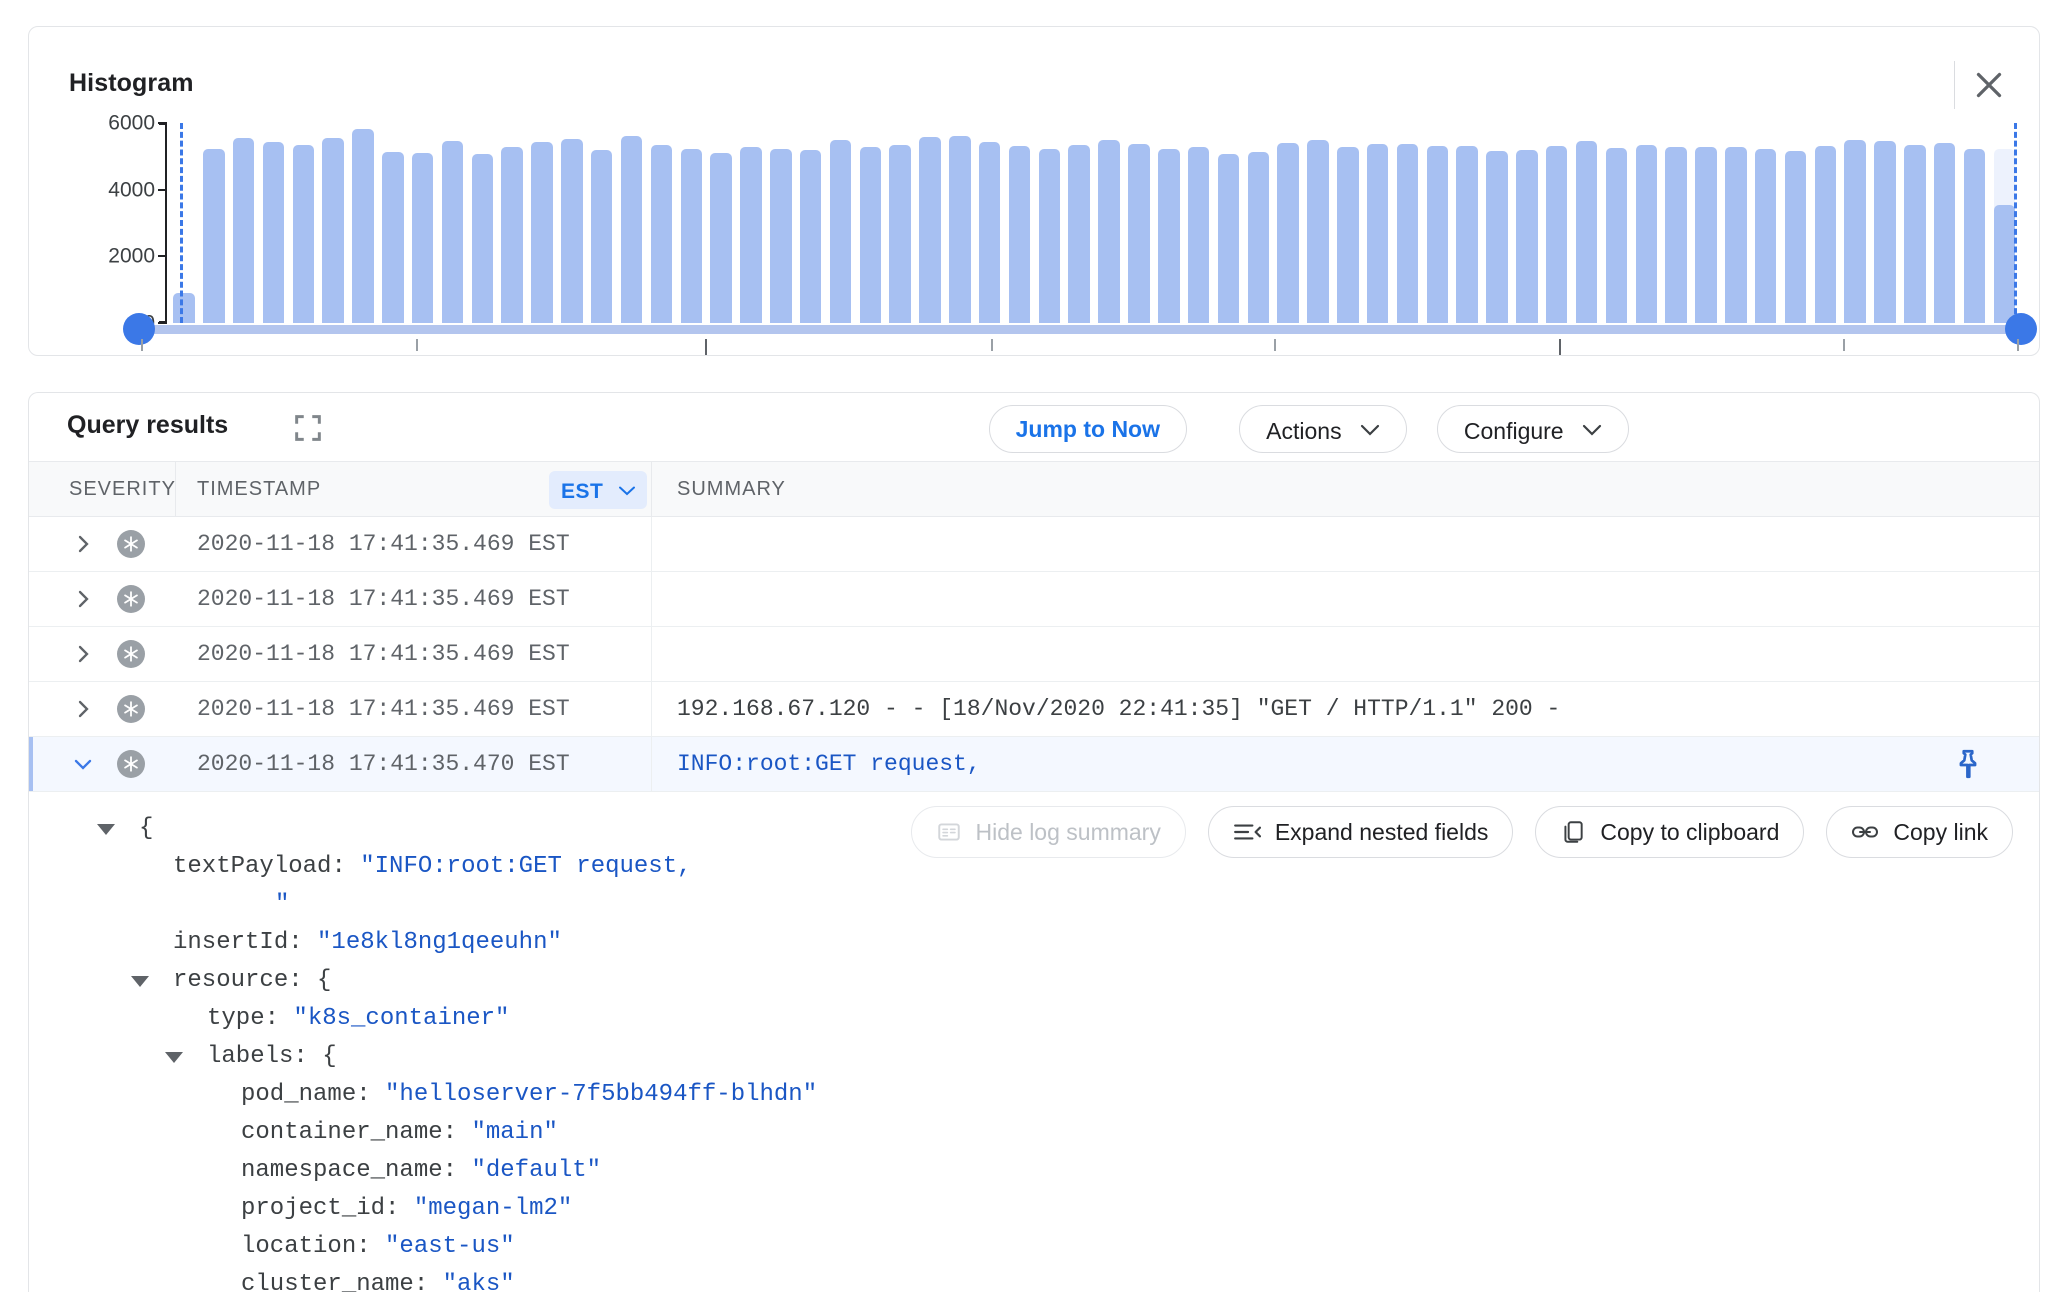  What do you see at coordinates (383, 544) in the screenshot?
I see `log-timestamp: 2020-11-18 17:41:35.469 EST` at bounding box center [383, 544].